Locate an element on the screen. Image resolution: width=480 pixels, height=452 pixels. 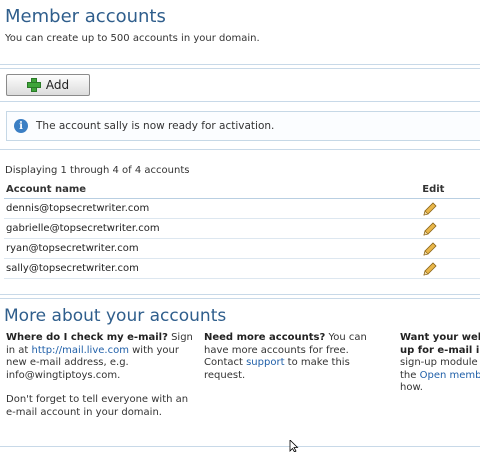
table-row: dennis@topsecretwriter.com is located at coordinates (242, 208).